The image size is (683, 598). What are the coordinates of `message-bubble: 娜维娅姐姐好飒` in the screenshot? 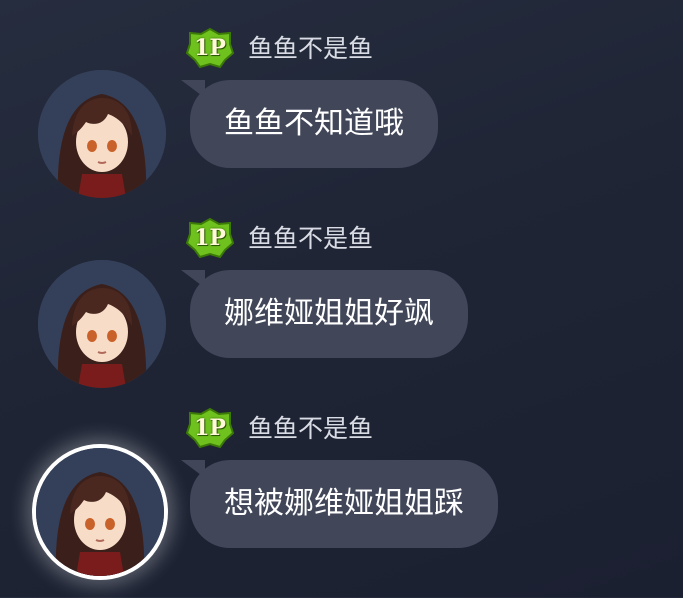 It's located at (329, 314).